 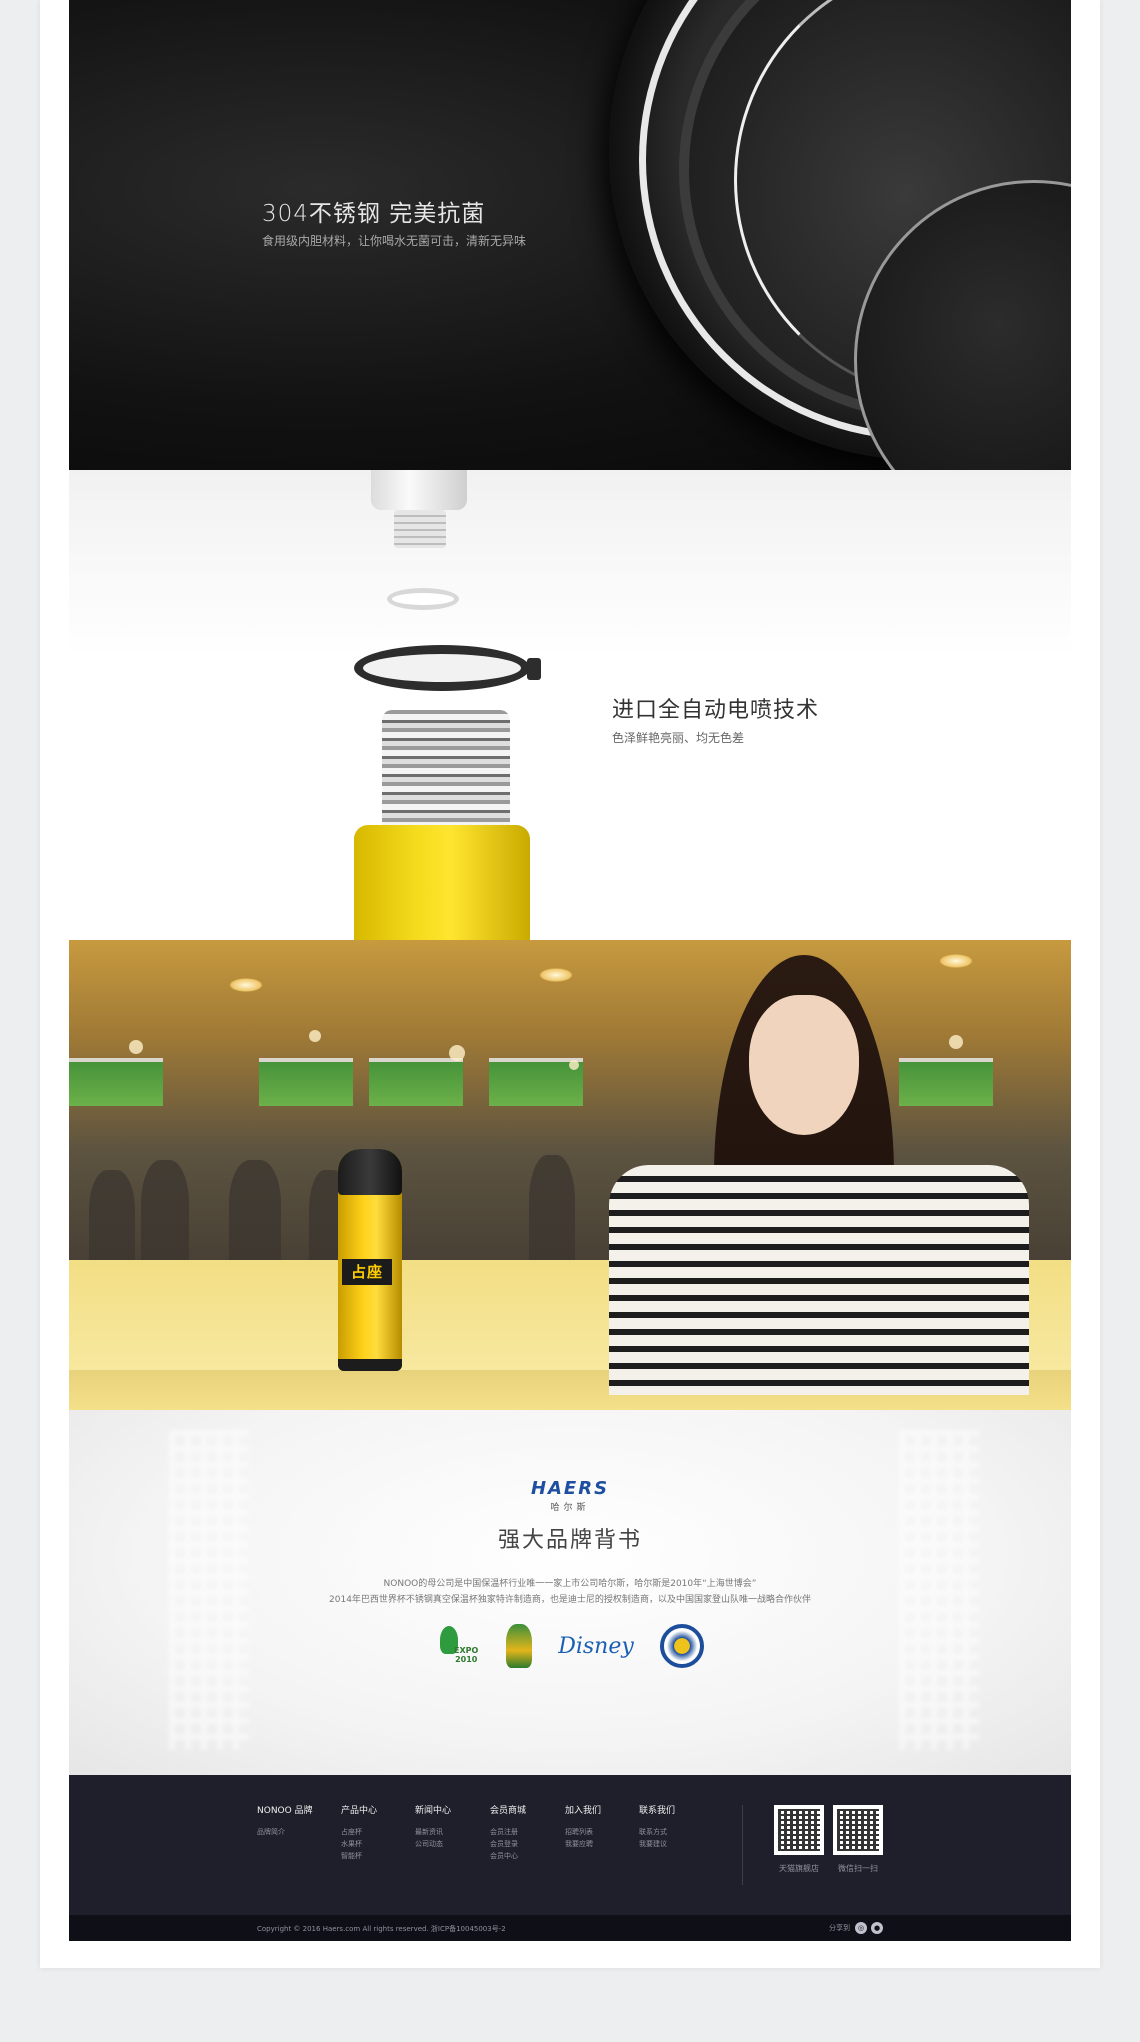 I want to click on footer-col-join: 加入我们 招聘列表 我要应聘, so click(x=583, y=1826).